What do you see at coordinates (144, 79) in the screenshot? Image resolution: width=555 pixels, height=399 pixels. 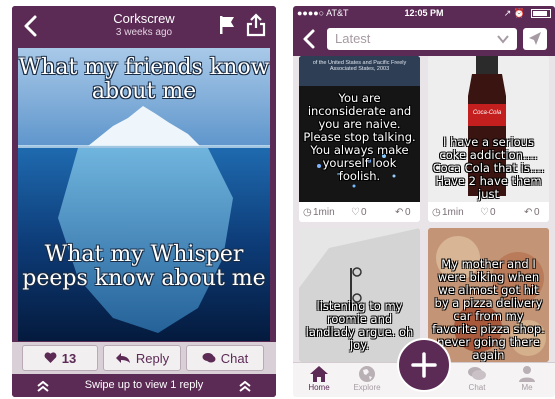 I see `caption-top: What my friends know about me` at bounding box center [144, 79].